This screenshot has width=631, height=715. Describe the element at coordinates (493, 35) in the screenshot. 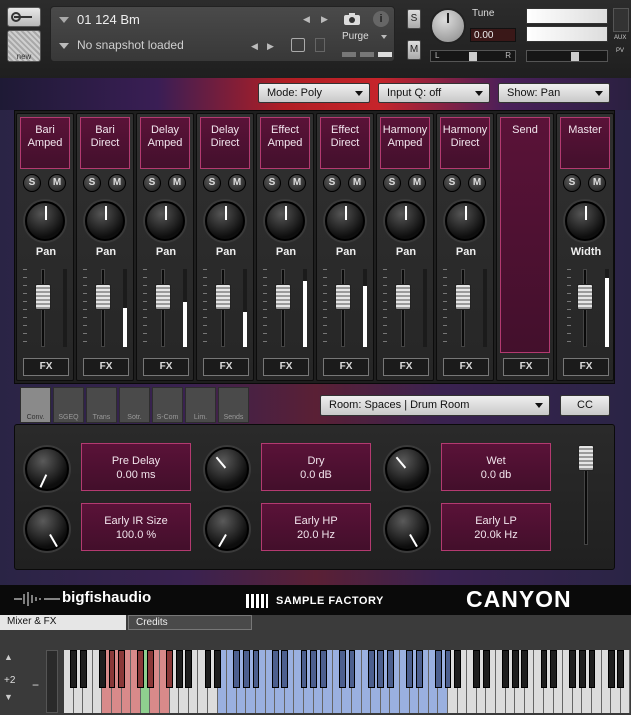

I see `tune-value: 0.00` at that location.